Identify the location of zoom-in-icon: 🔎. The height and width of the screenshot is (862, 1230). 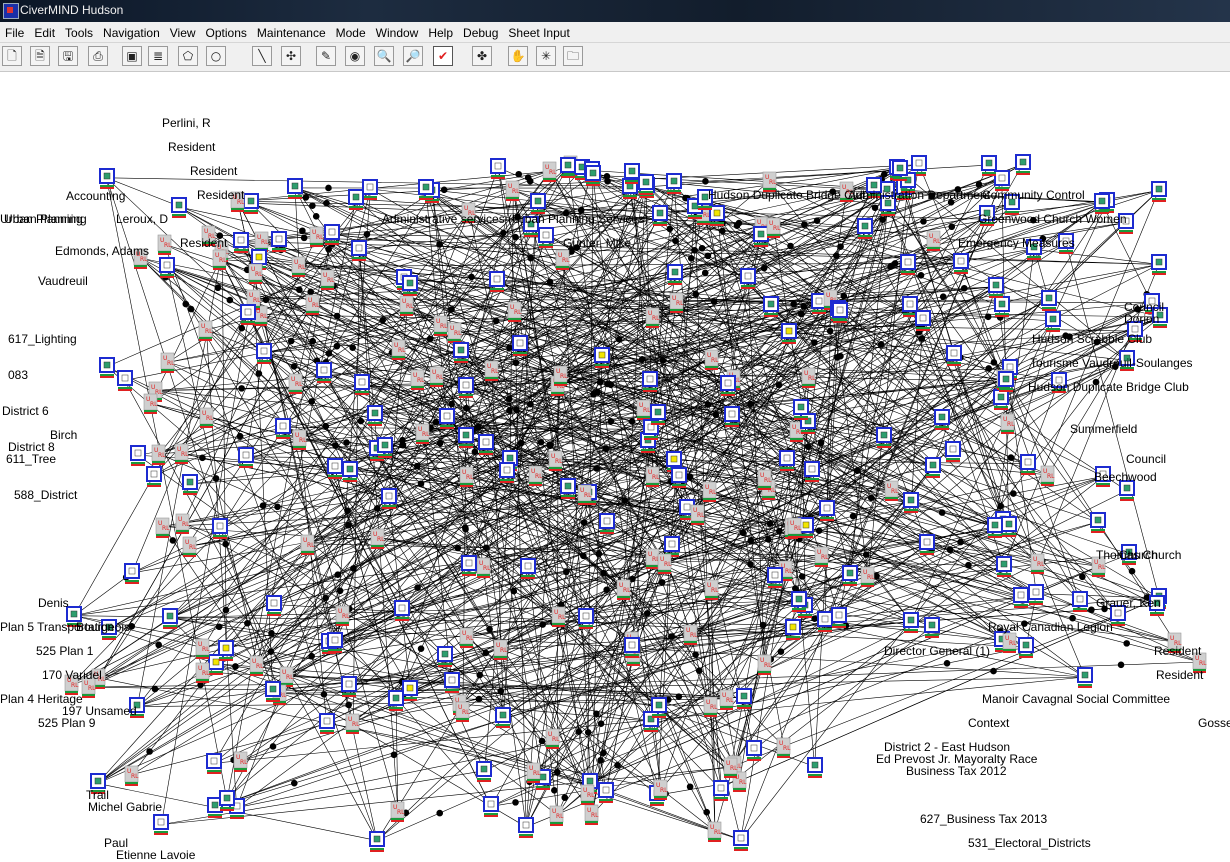
(413, 56).